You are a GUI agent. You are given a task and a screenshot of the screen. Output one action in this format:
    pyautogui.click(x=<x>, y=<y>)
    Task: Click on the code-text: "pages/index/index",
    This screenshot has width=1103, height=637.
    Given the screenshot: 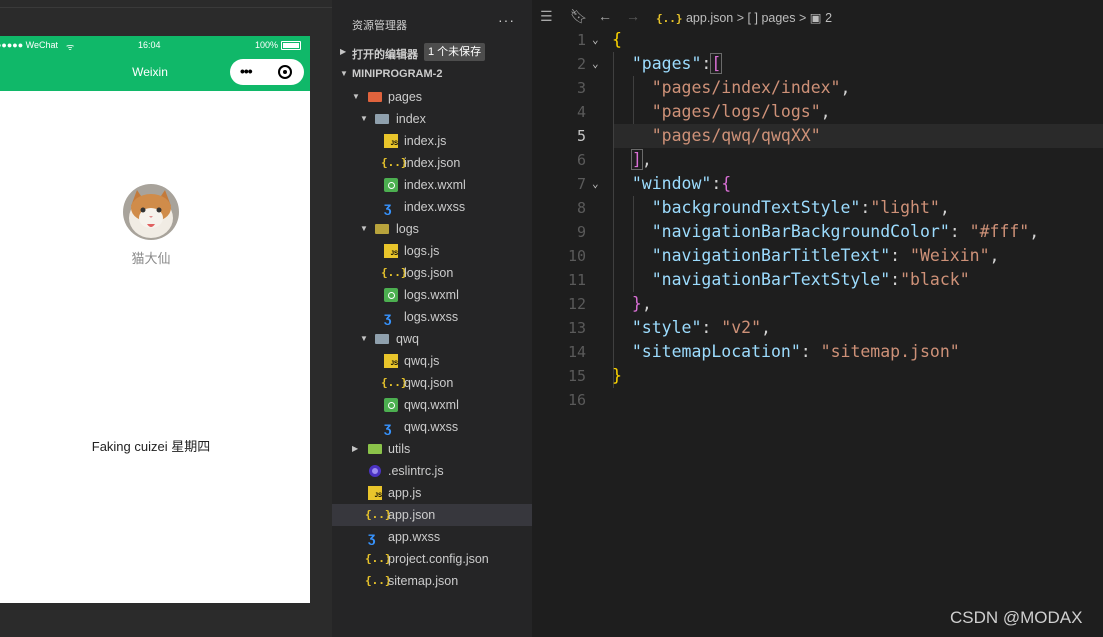 What is the action you would take?
    pyautogui.click(x=731, y=88)
    